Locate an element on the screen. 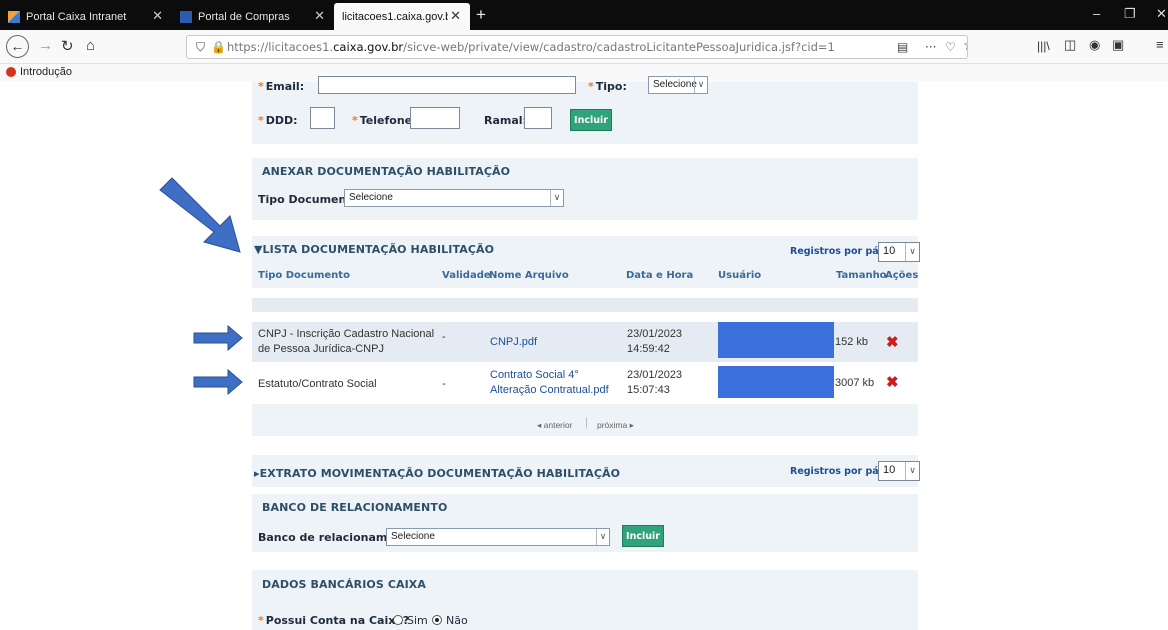 The width and height of the screenshot is (1168, 630). tab-portal-caixa-intranet: Portal Caixa Intranet ✕ is located at coordinates (86, 16).